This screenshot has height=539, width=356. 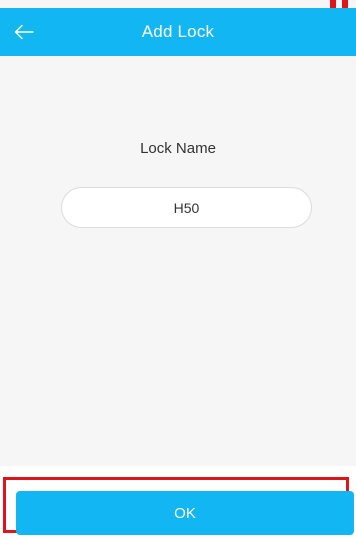 I want to click on page-title: Add Lock, so click(x=178, y=31).